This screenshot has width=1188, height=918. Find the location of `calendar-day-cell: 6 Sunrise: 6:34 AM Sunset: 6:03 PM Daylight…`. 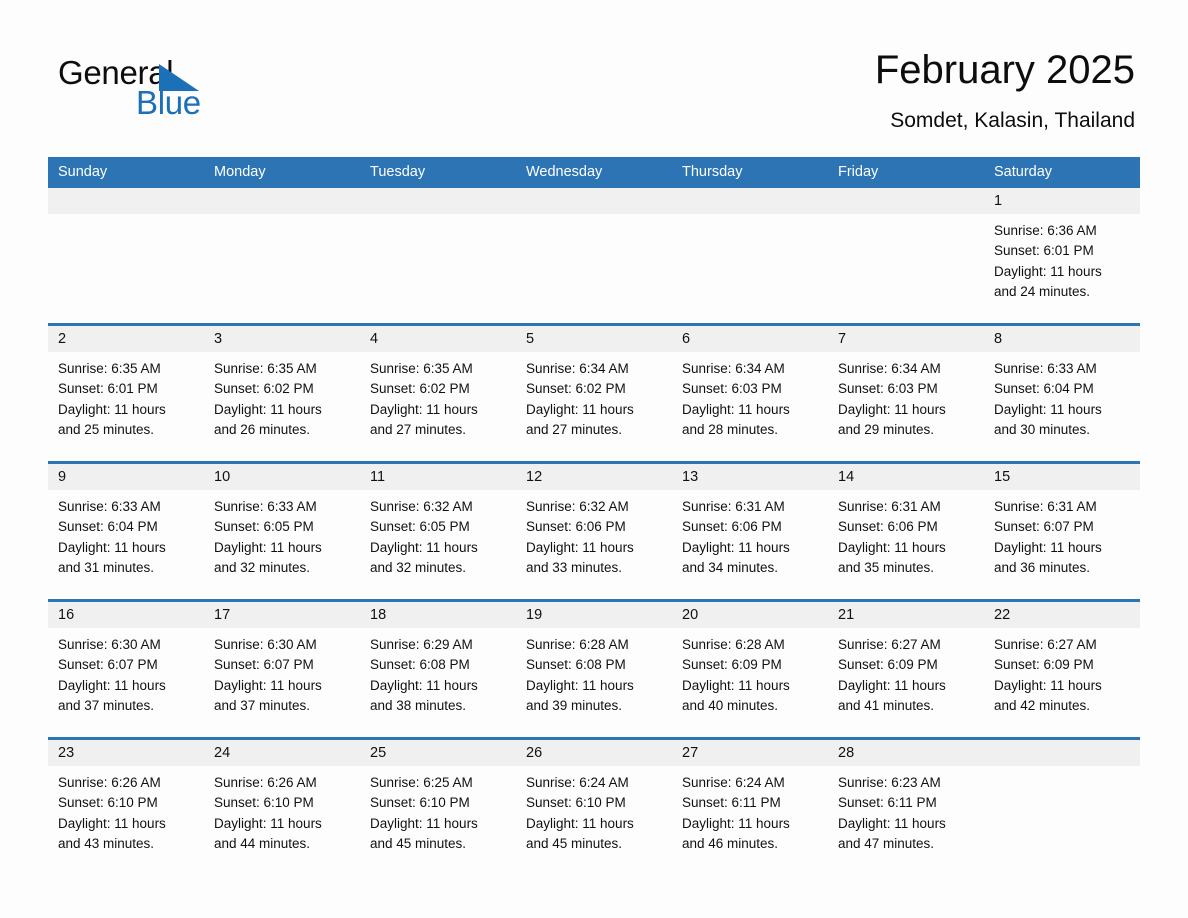

calendar-day-cell: 6 Sunrise: 6:34 AM Sunset: 6:03 PM Daylight… is located at coordinates (750, 393).